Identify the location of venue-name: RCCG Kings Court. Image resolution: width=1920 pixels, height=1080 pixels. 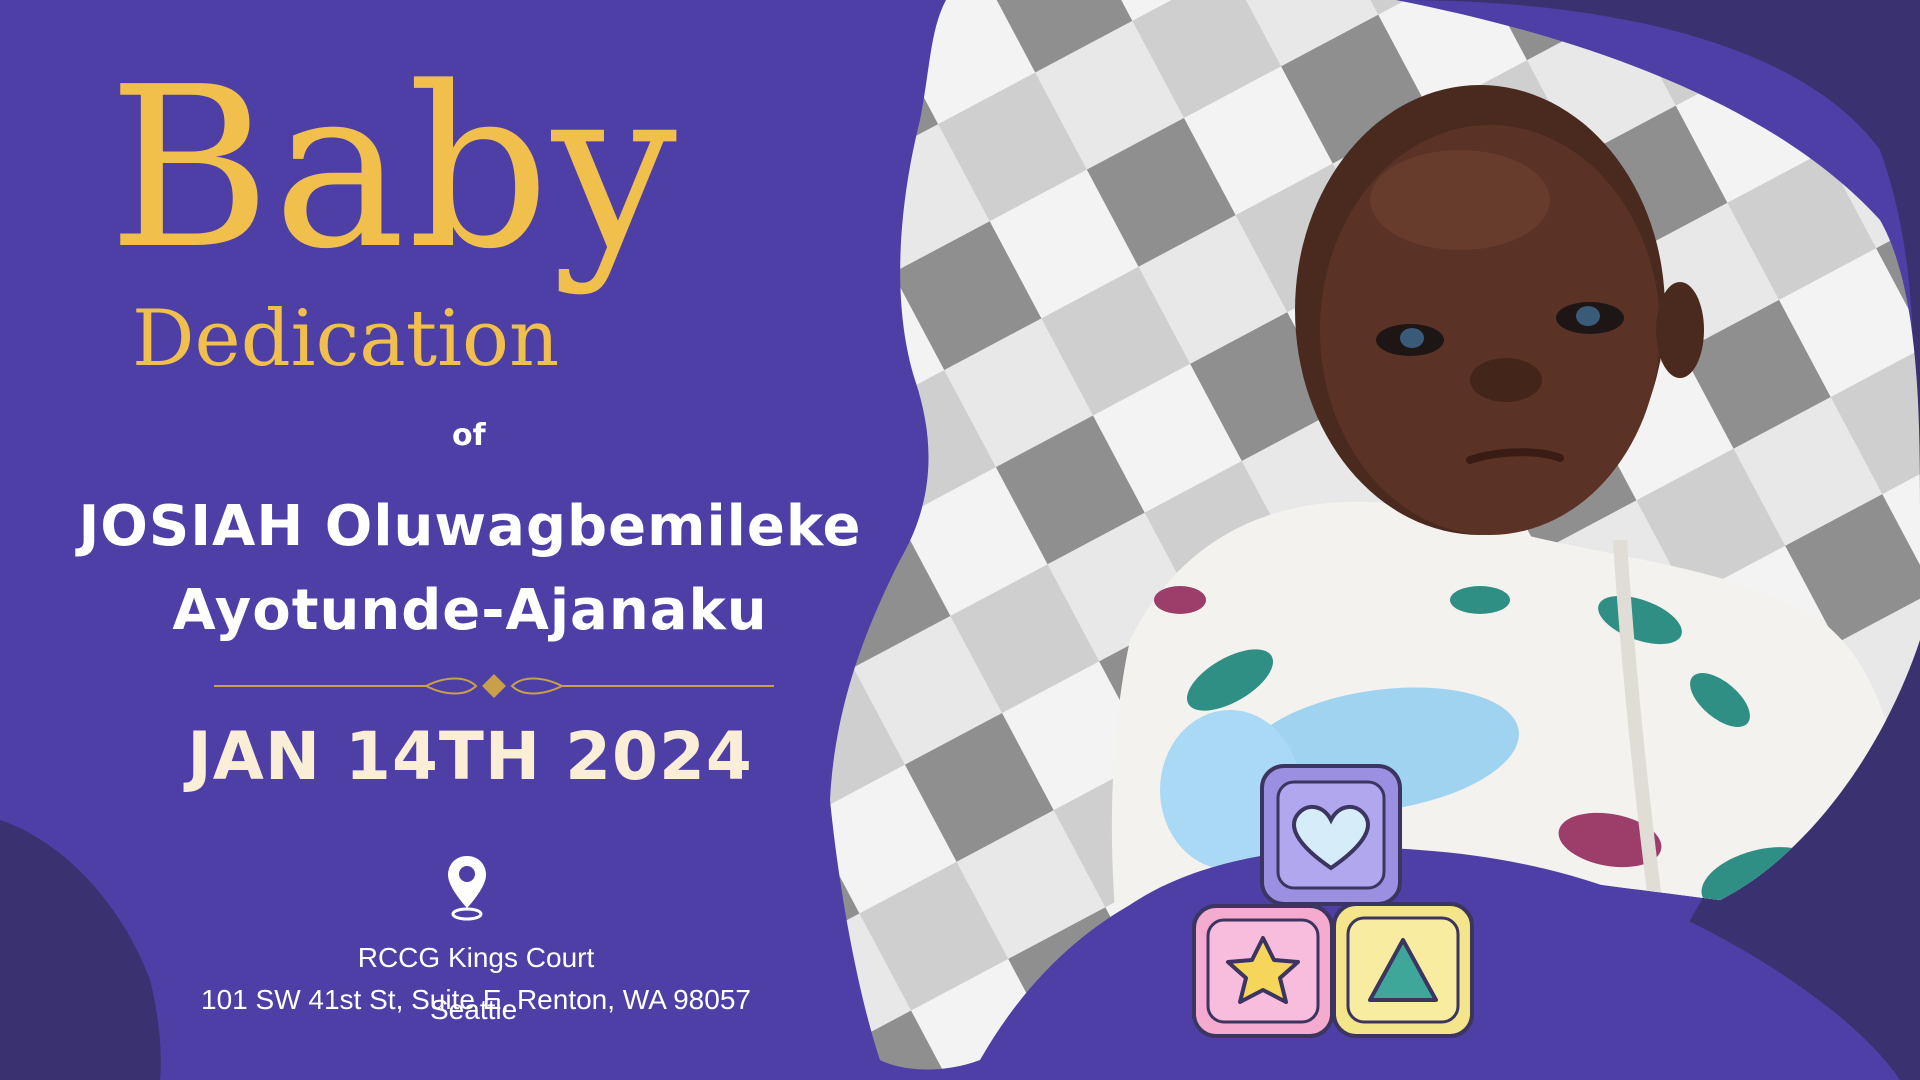
(476, 957).